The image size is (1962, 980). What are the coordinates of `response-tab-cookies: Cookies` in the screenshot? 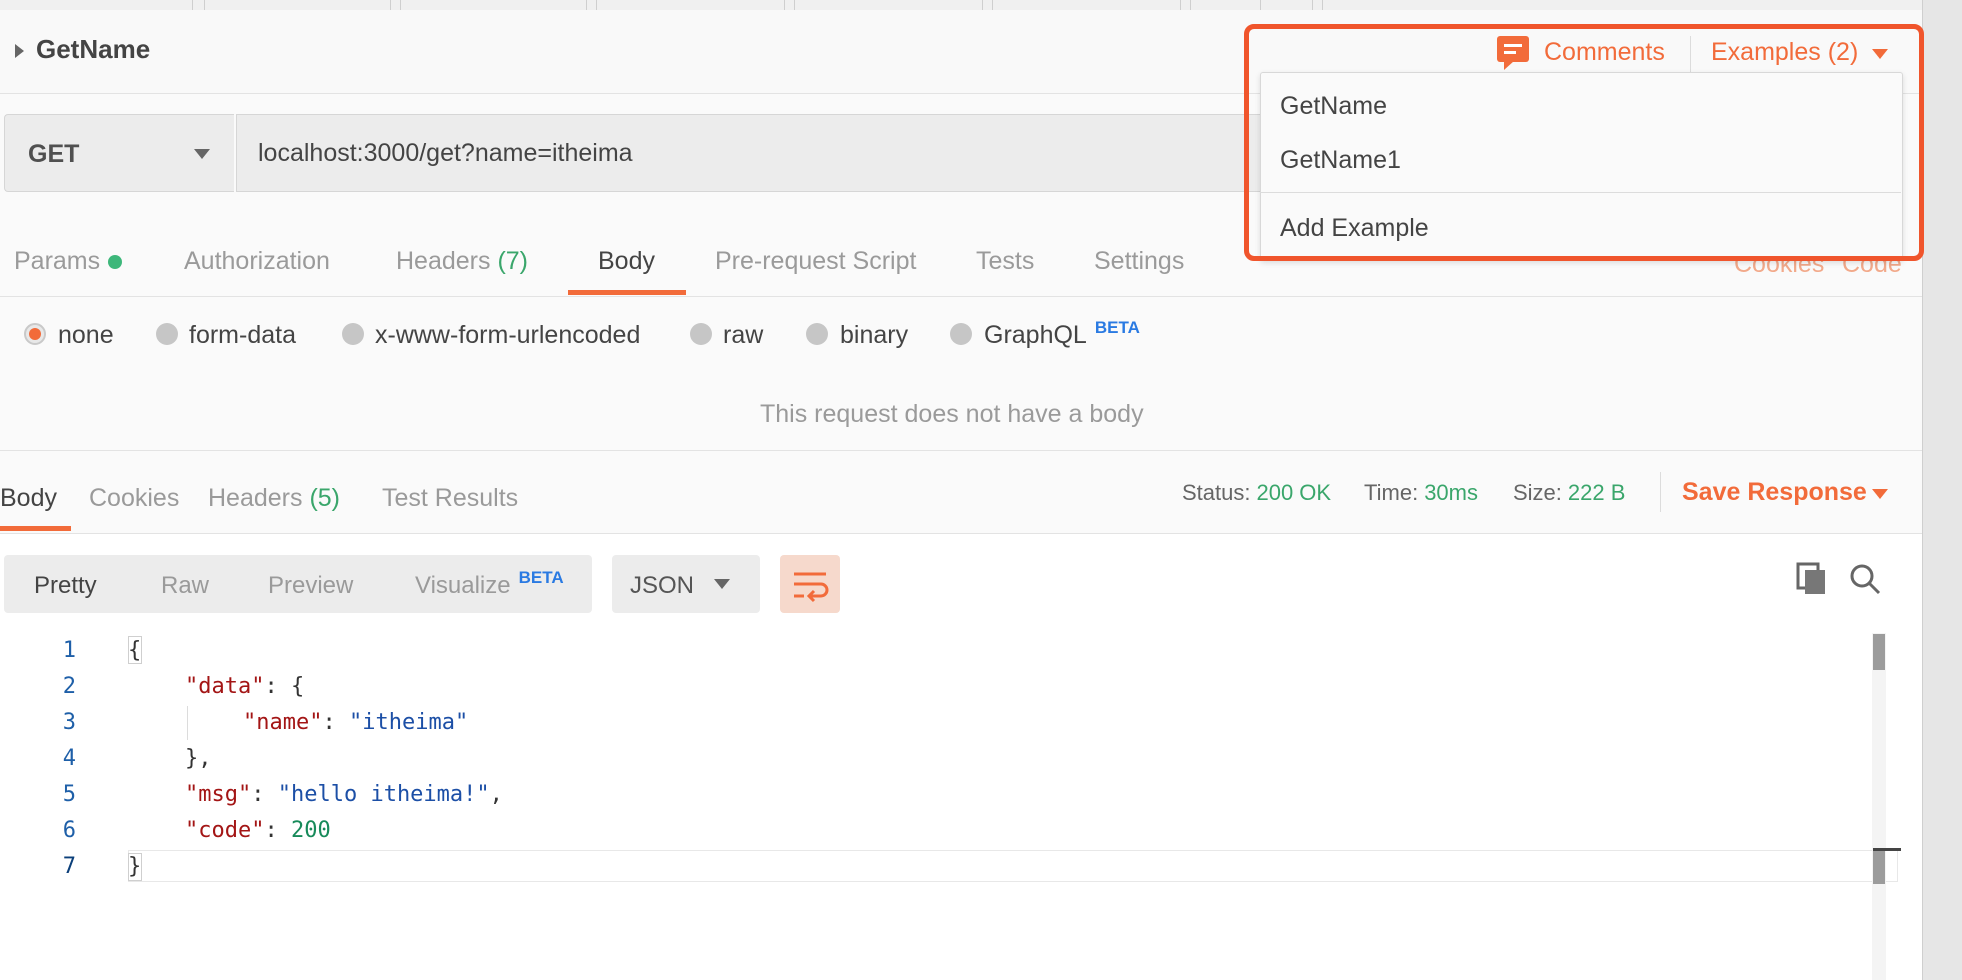 It's located at (134, 498).